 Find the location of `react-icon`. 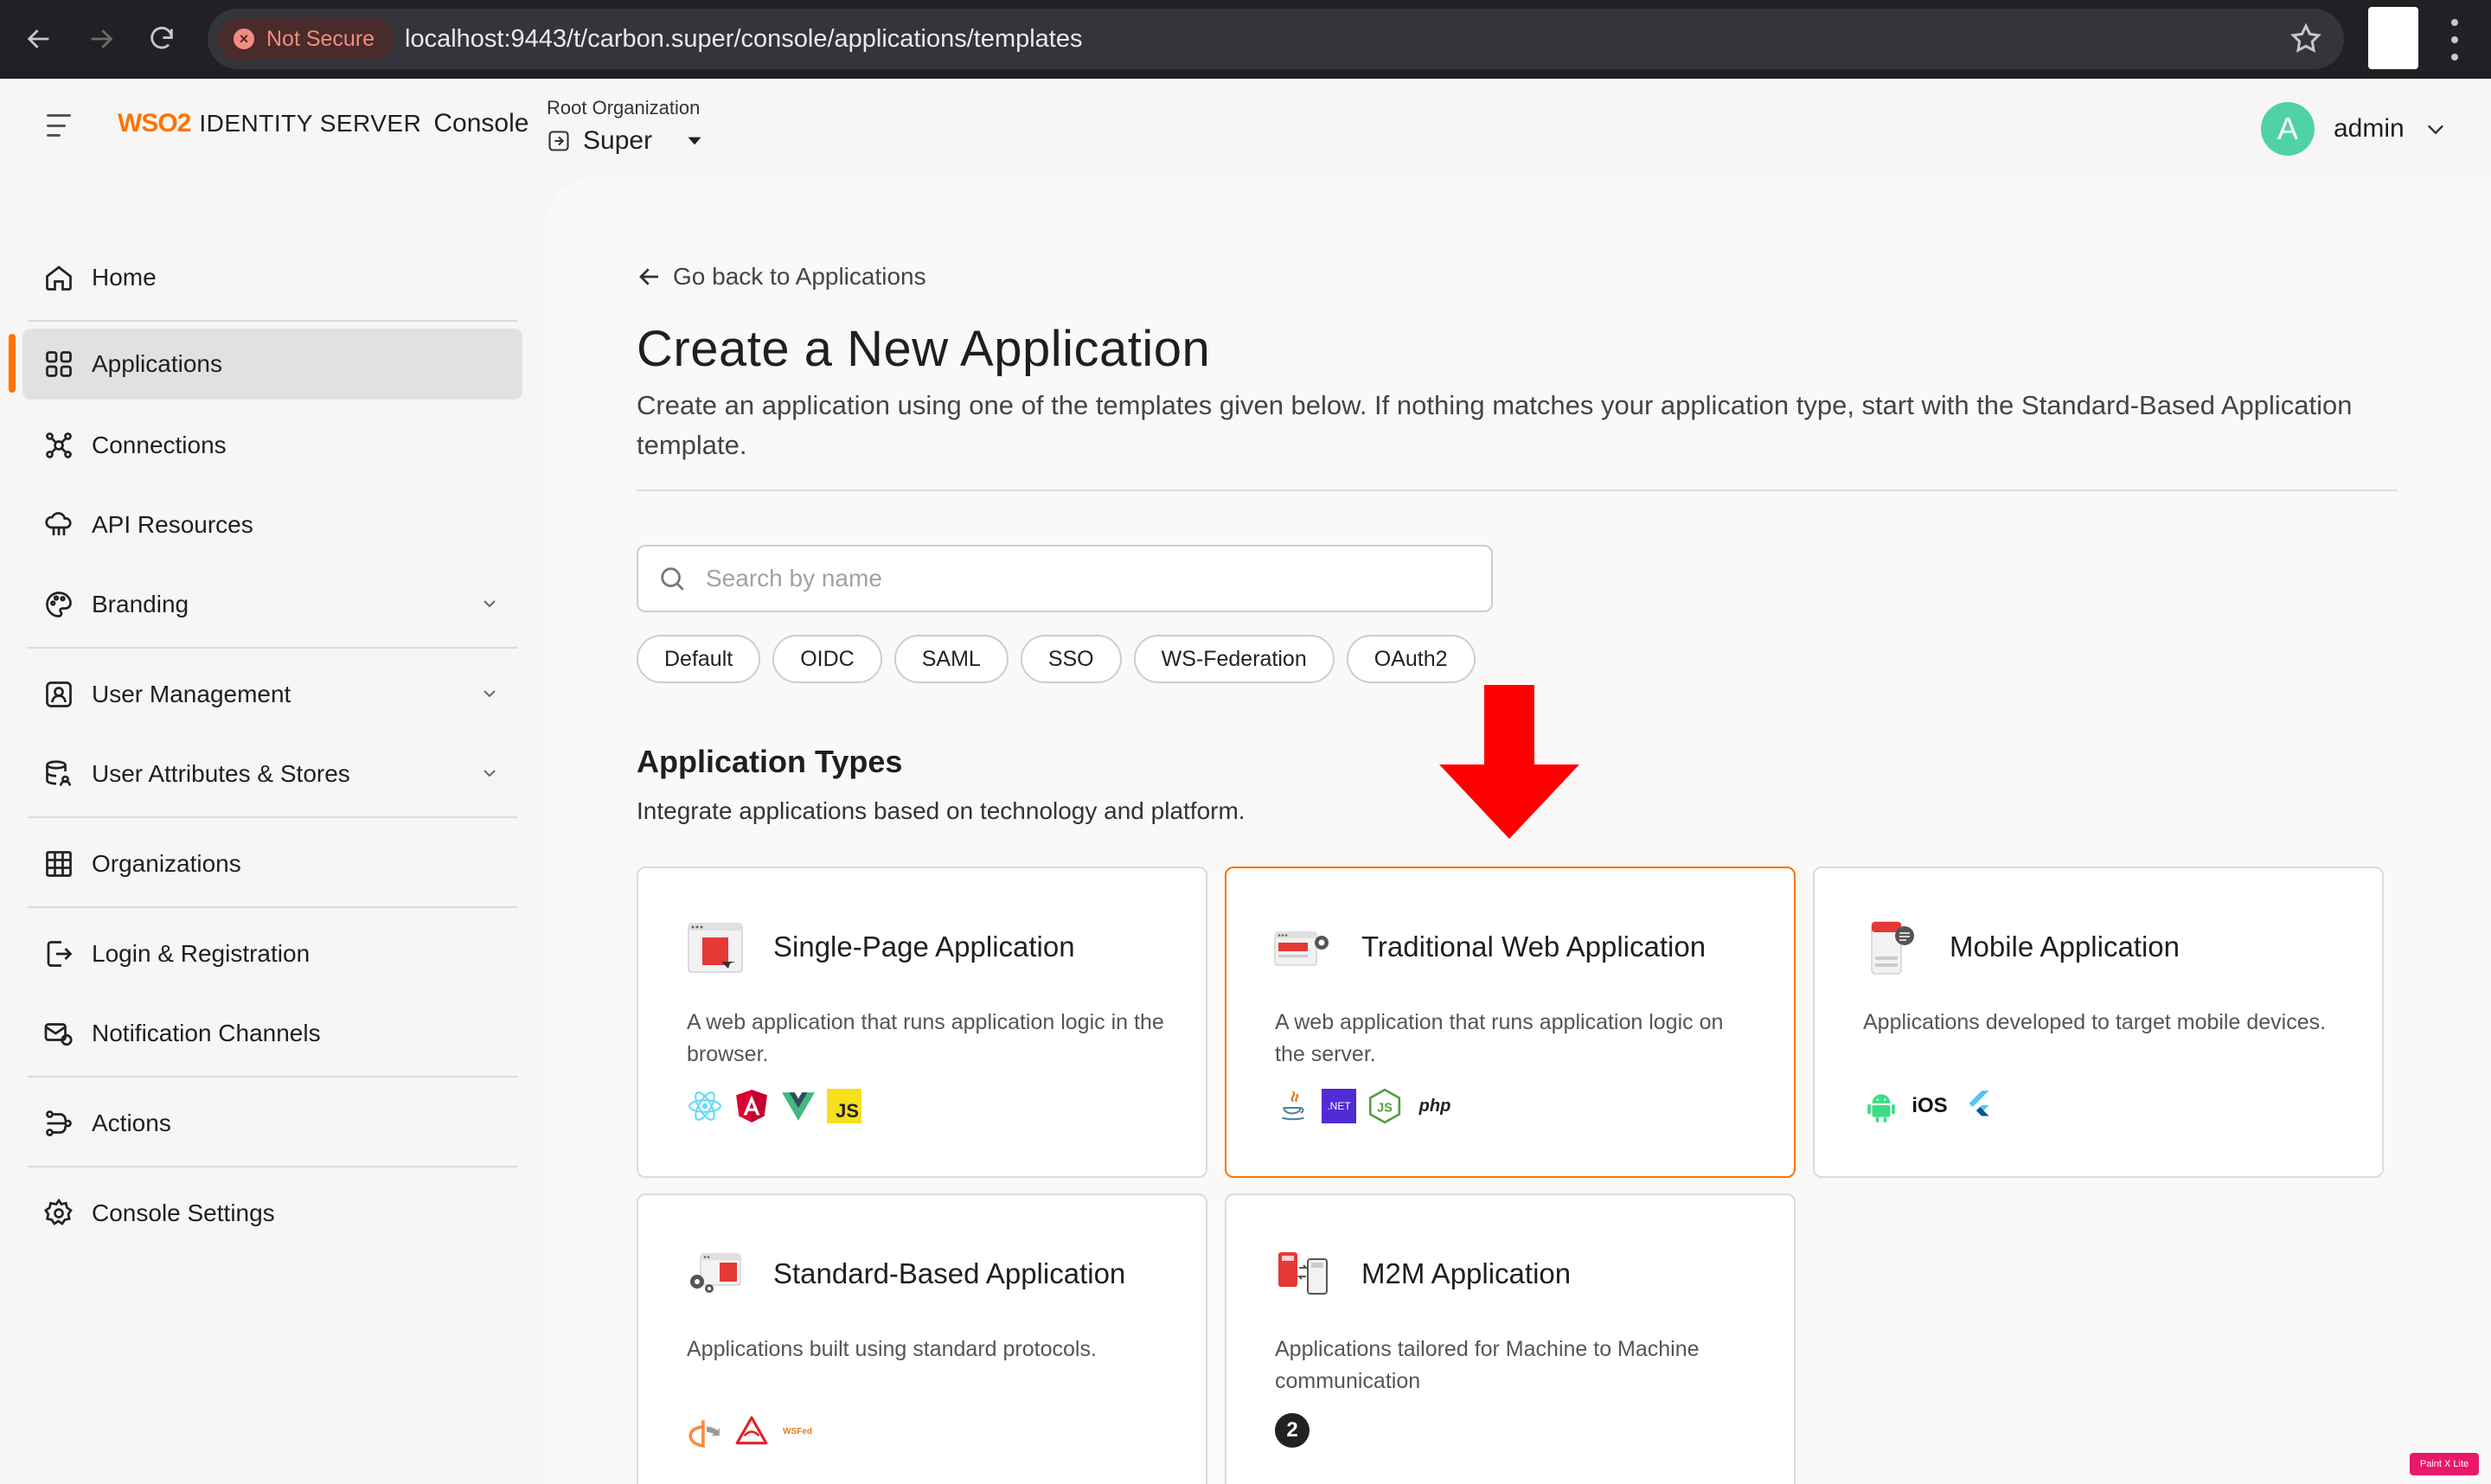

react-icon is located at coordinates (704, 1106).